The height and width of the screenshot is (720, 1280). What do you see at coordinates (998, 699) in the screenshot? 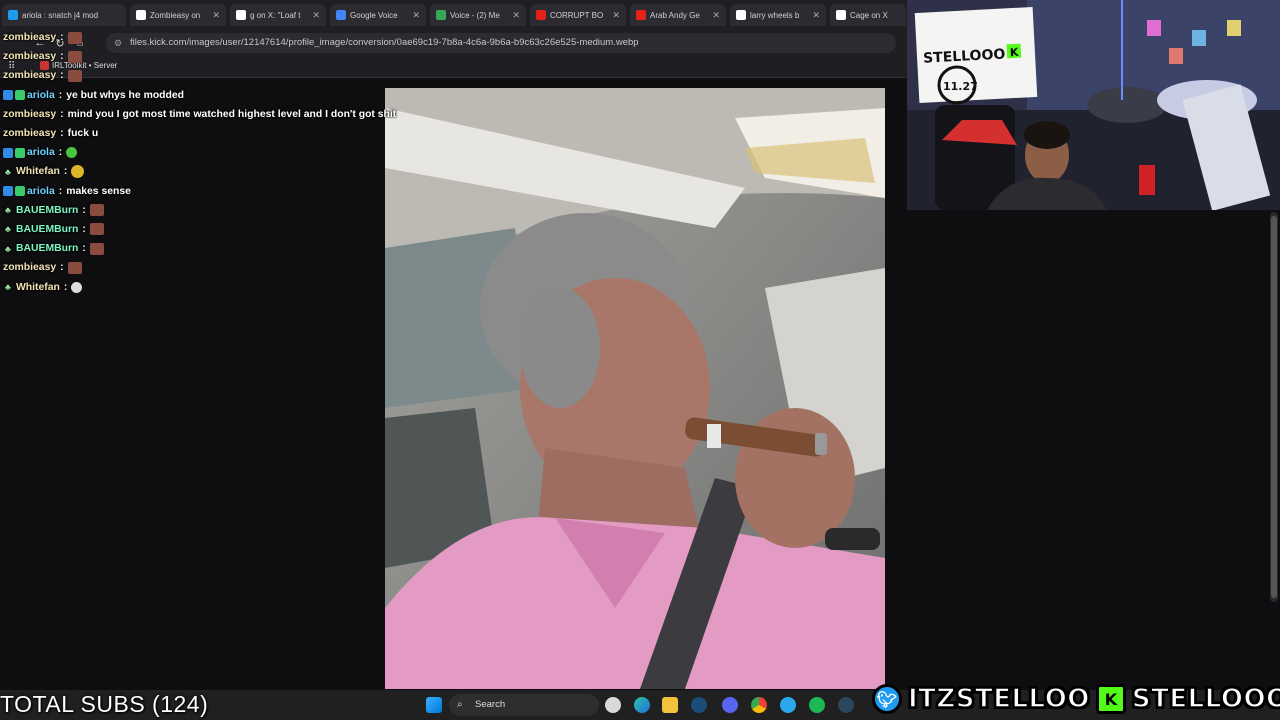
I see `twitter-handle: ITZSTELLOO` at bounding box center [998, 699].